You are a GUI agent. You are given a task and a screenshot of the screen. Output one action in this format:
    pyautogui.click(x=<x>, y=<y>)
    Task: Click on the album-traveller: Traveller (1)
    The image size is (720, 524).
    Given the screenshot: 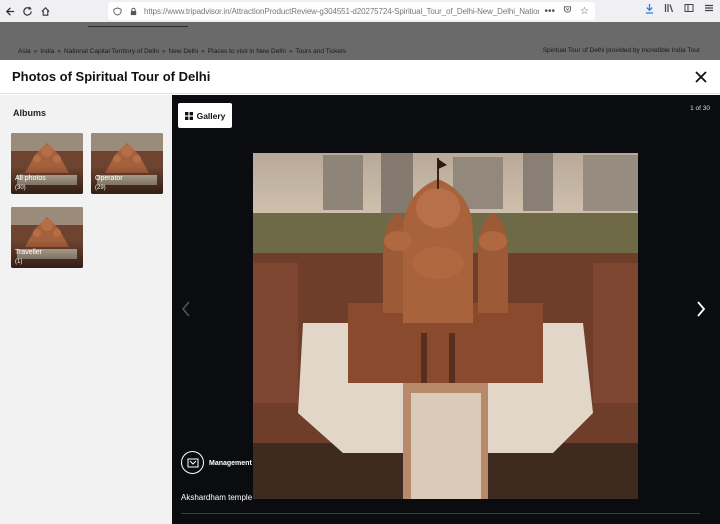 What is the action you would take?
    pyautogui.click(x=47, y=237)
    